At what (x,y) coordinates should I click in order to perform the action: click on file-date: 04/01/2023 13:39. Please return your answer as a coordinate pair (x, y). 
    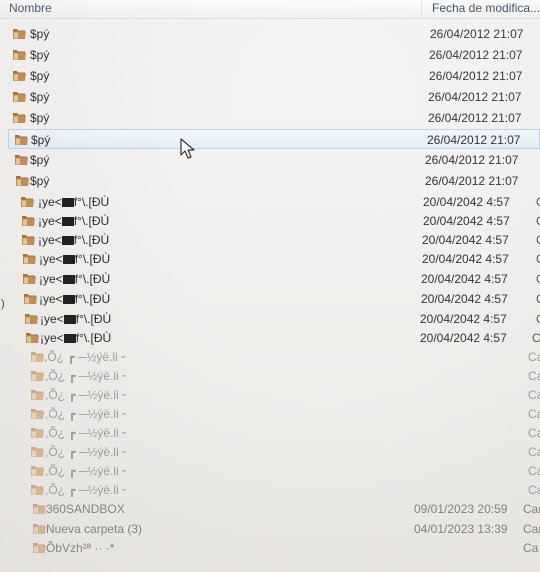
    Looking at the image, I should click on (461, 529).